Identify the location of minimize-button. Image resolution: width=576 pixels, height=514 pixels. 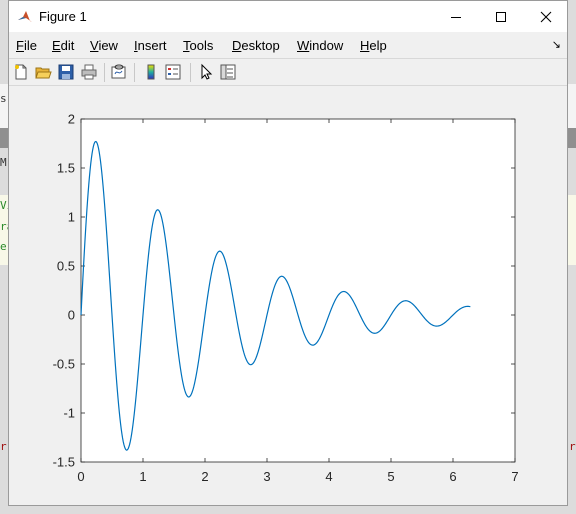
(456, 16).